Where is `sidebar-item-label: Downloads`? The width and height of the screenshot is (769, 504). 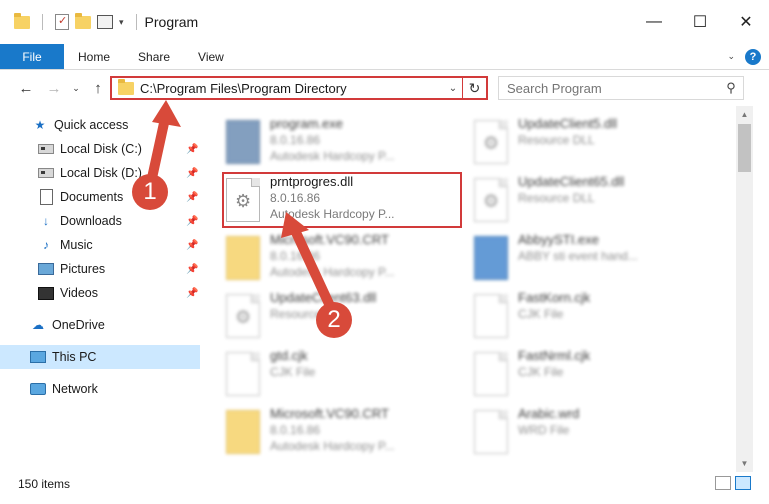
sidebar-item-label: Downloads is located at coordinates (91, 221).